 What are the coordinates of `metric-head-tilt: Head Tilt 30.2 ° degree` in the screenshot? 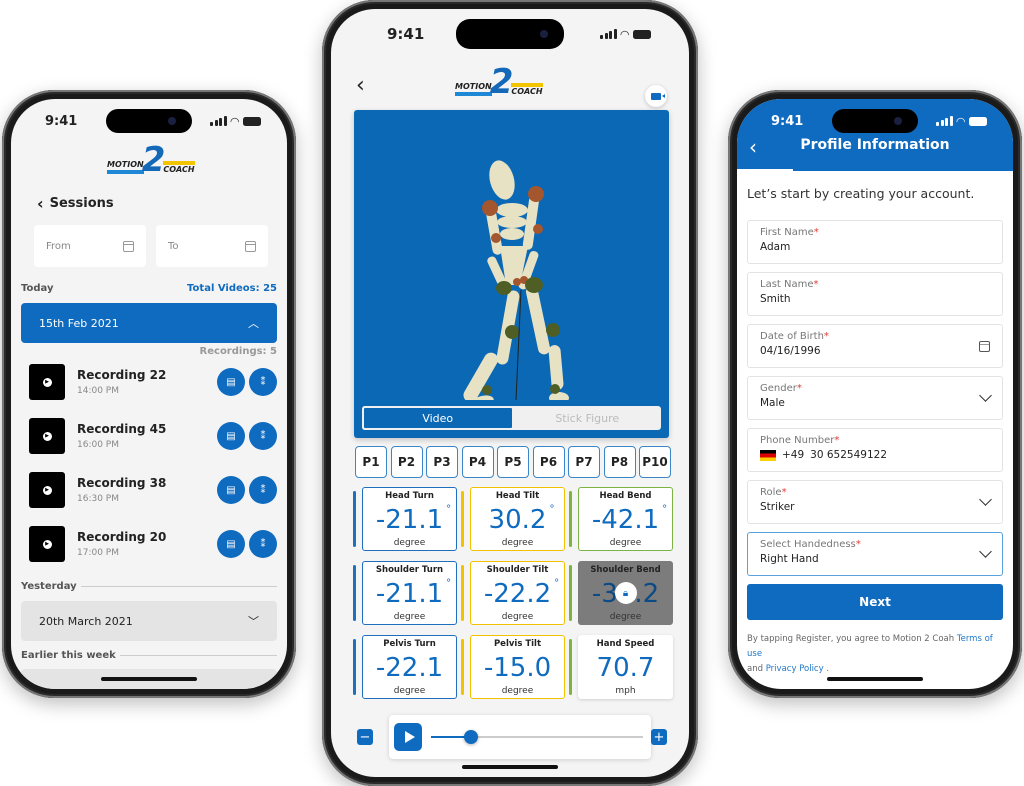 It's located at (513, 519).